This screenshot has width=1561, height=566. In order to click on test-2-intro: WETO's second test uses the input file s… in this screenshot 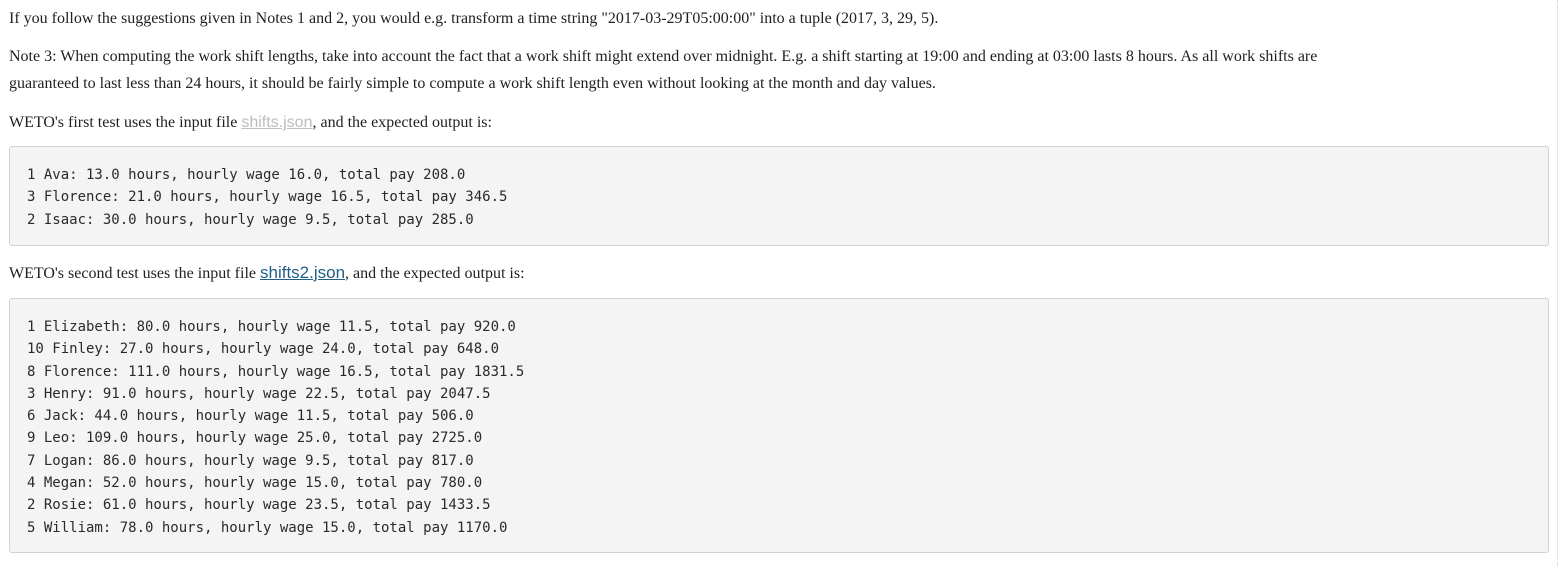, I will do `click(774, 273)`.